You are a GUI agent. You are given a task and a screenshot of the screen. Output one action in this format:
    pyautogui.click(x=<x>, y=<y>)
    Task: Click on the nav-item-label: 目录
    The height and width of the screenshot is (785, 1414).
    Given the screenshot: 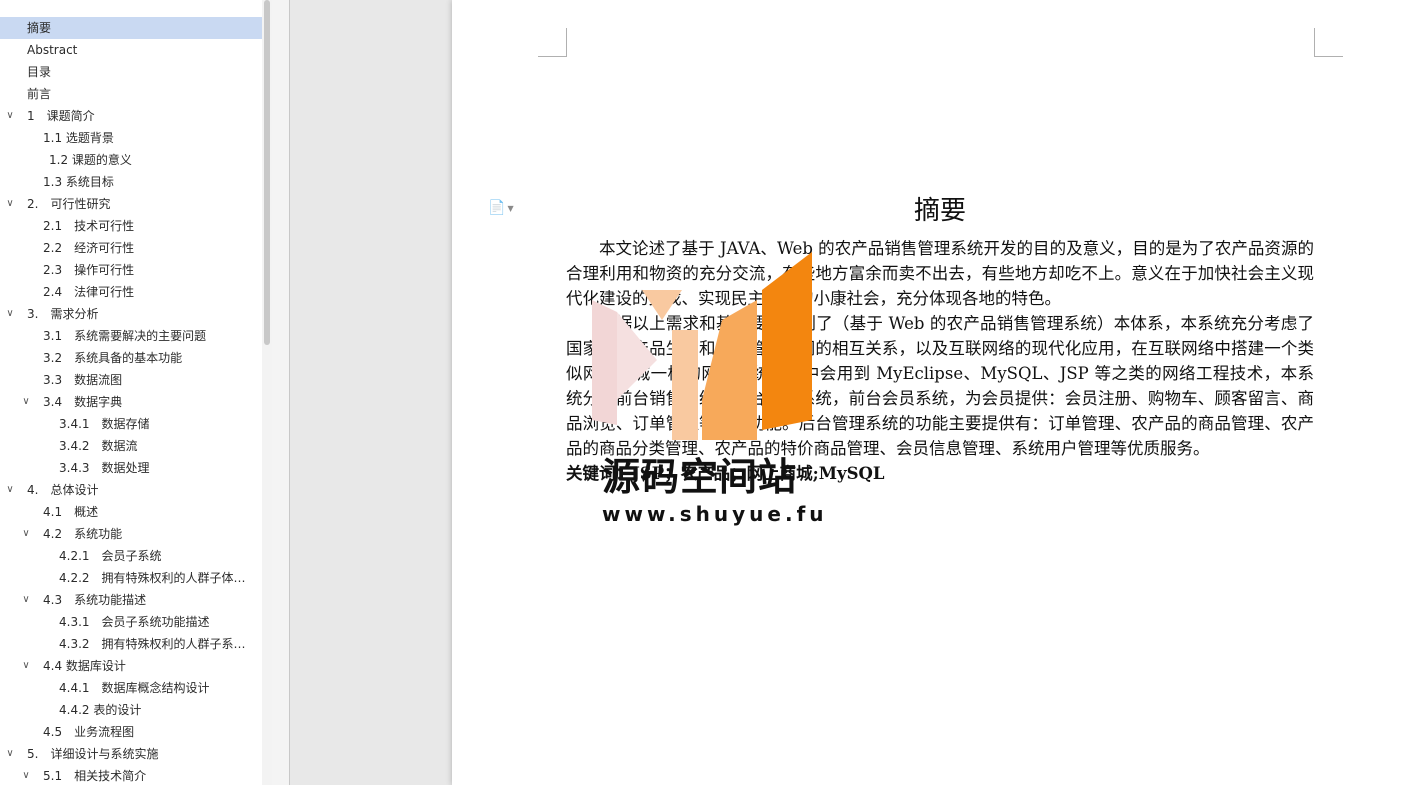 What is the action you would take?
    pyautogui.click(x=39, y=72)
    